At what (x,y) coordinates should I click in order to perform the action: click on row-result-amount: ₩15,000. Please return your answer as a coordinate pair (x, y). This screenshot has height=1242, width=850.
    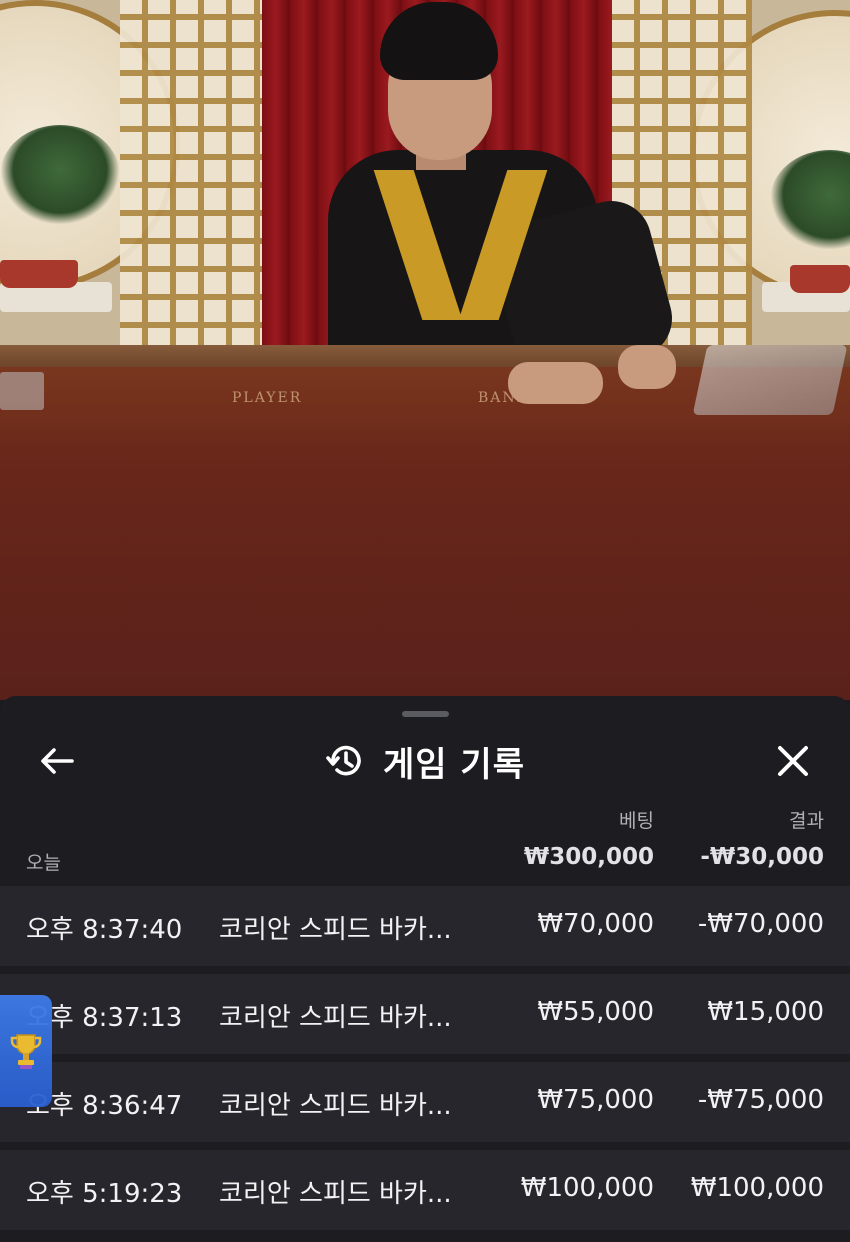
    Looking at the image, I should click on (765, 1012).